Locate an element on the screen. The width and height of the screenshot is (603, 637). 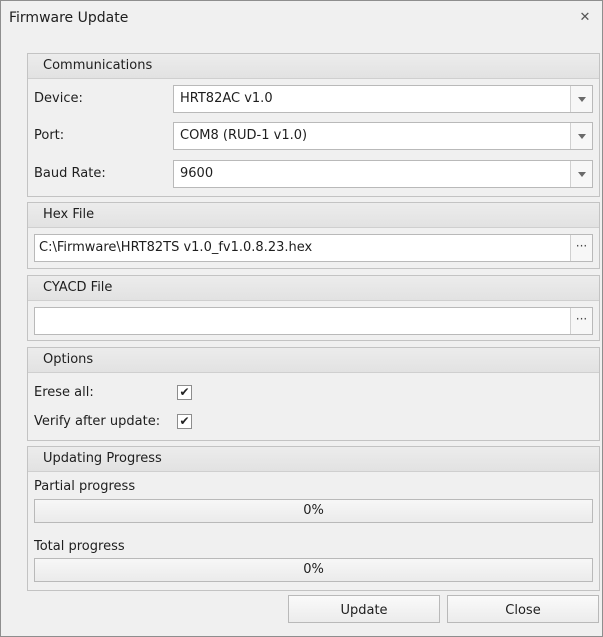
options-header: Options is located at coordinates (313, 360).